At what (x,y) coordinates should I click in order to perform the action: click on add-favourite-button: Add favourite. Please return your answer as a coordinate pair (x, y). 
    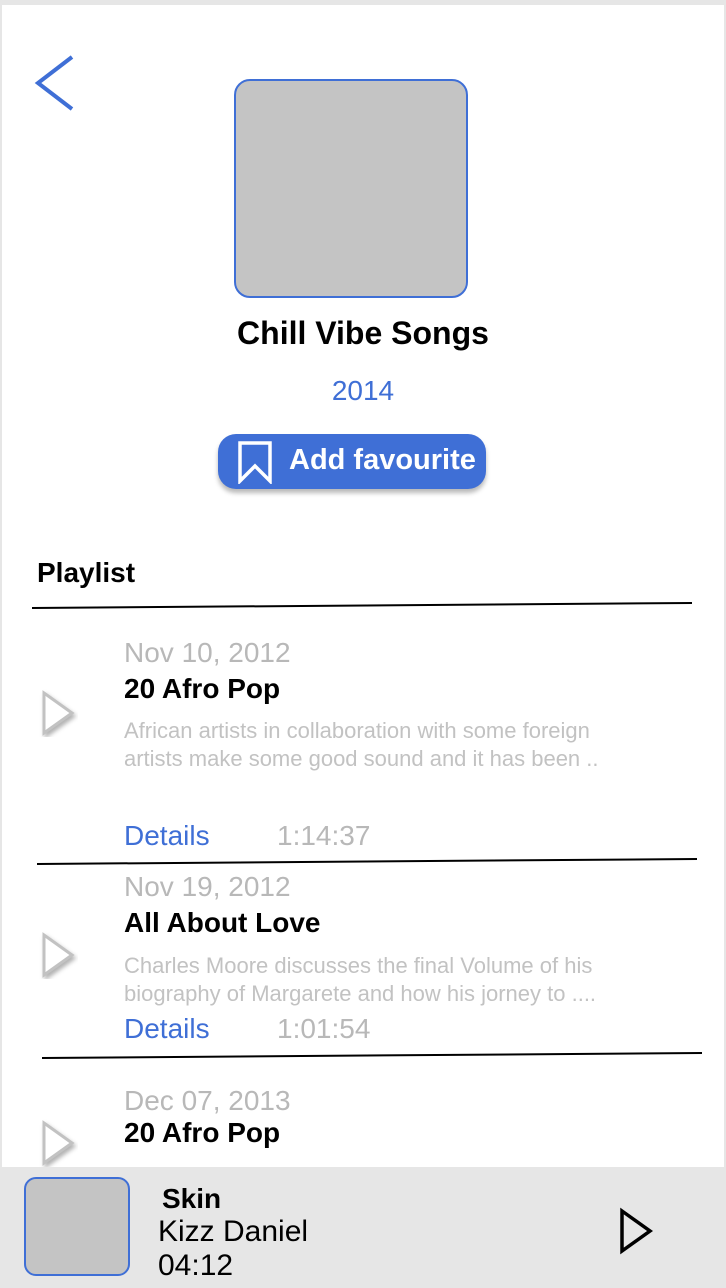
    Looking at the image, I should click on (352, 461).